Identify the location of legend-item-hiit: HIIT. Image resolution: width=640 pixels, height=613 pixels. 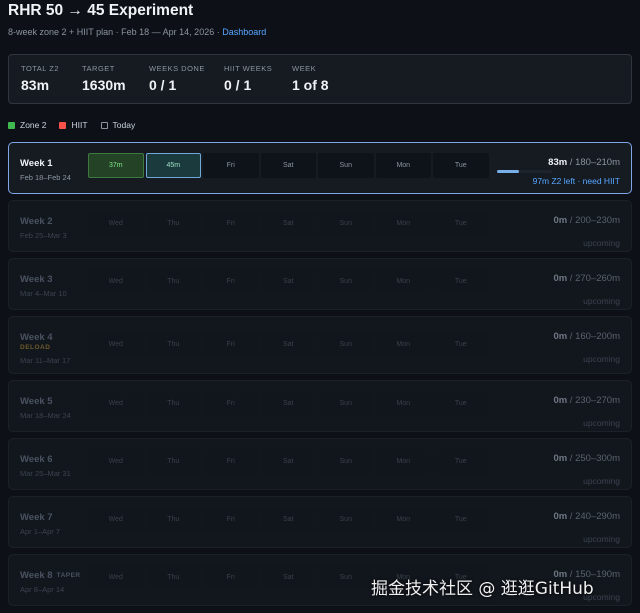
(73, 125).